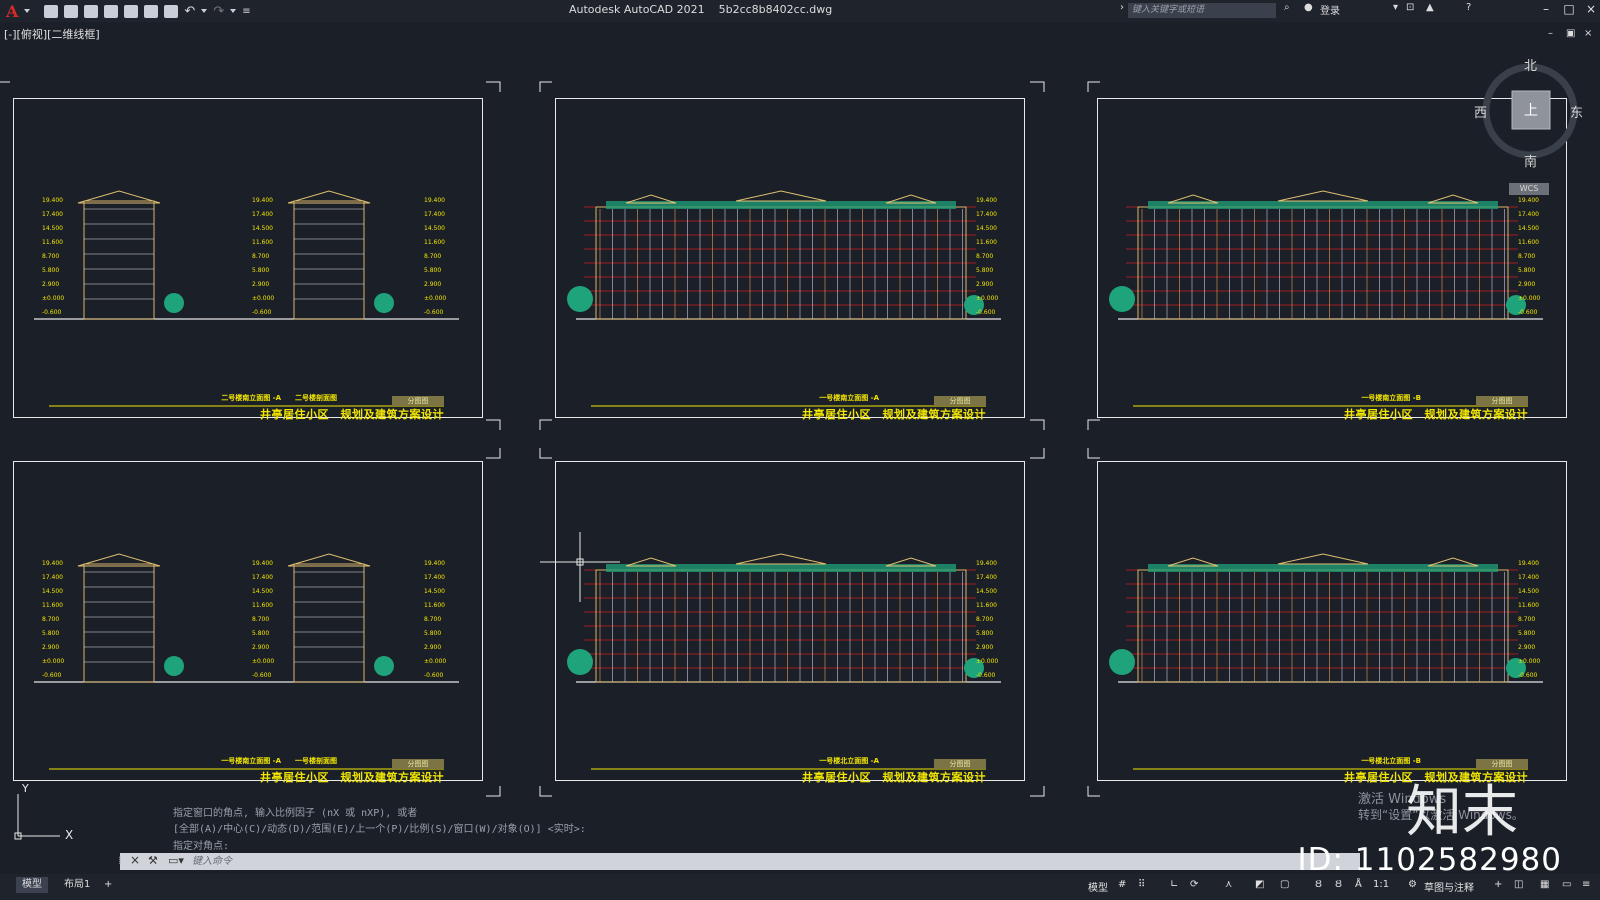  Describe the element at coordinates (246, 11) in the screenshot. I see `customize-toolbar-icon: ≡` at that location.